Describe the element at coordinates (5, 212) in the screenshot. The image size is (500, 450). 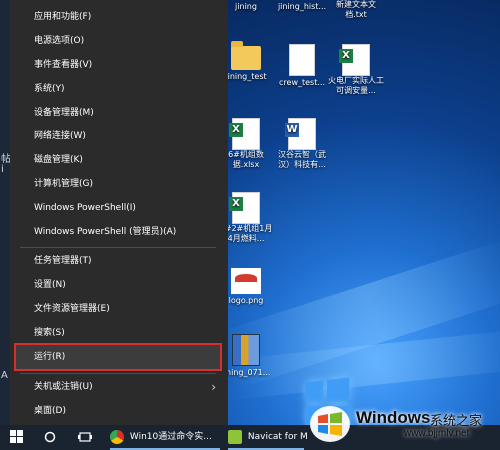
I see `left-edge-strip: 帖 i A` at that location.